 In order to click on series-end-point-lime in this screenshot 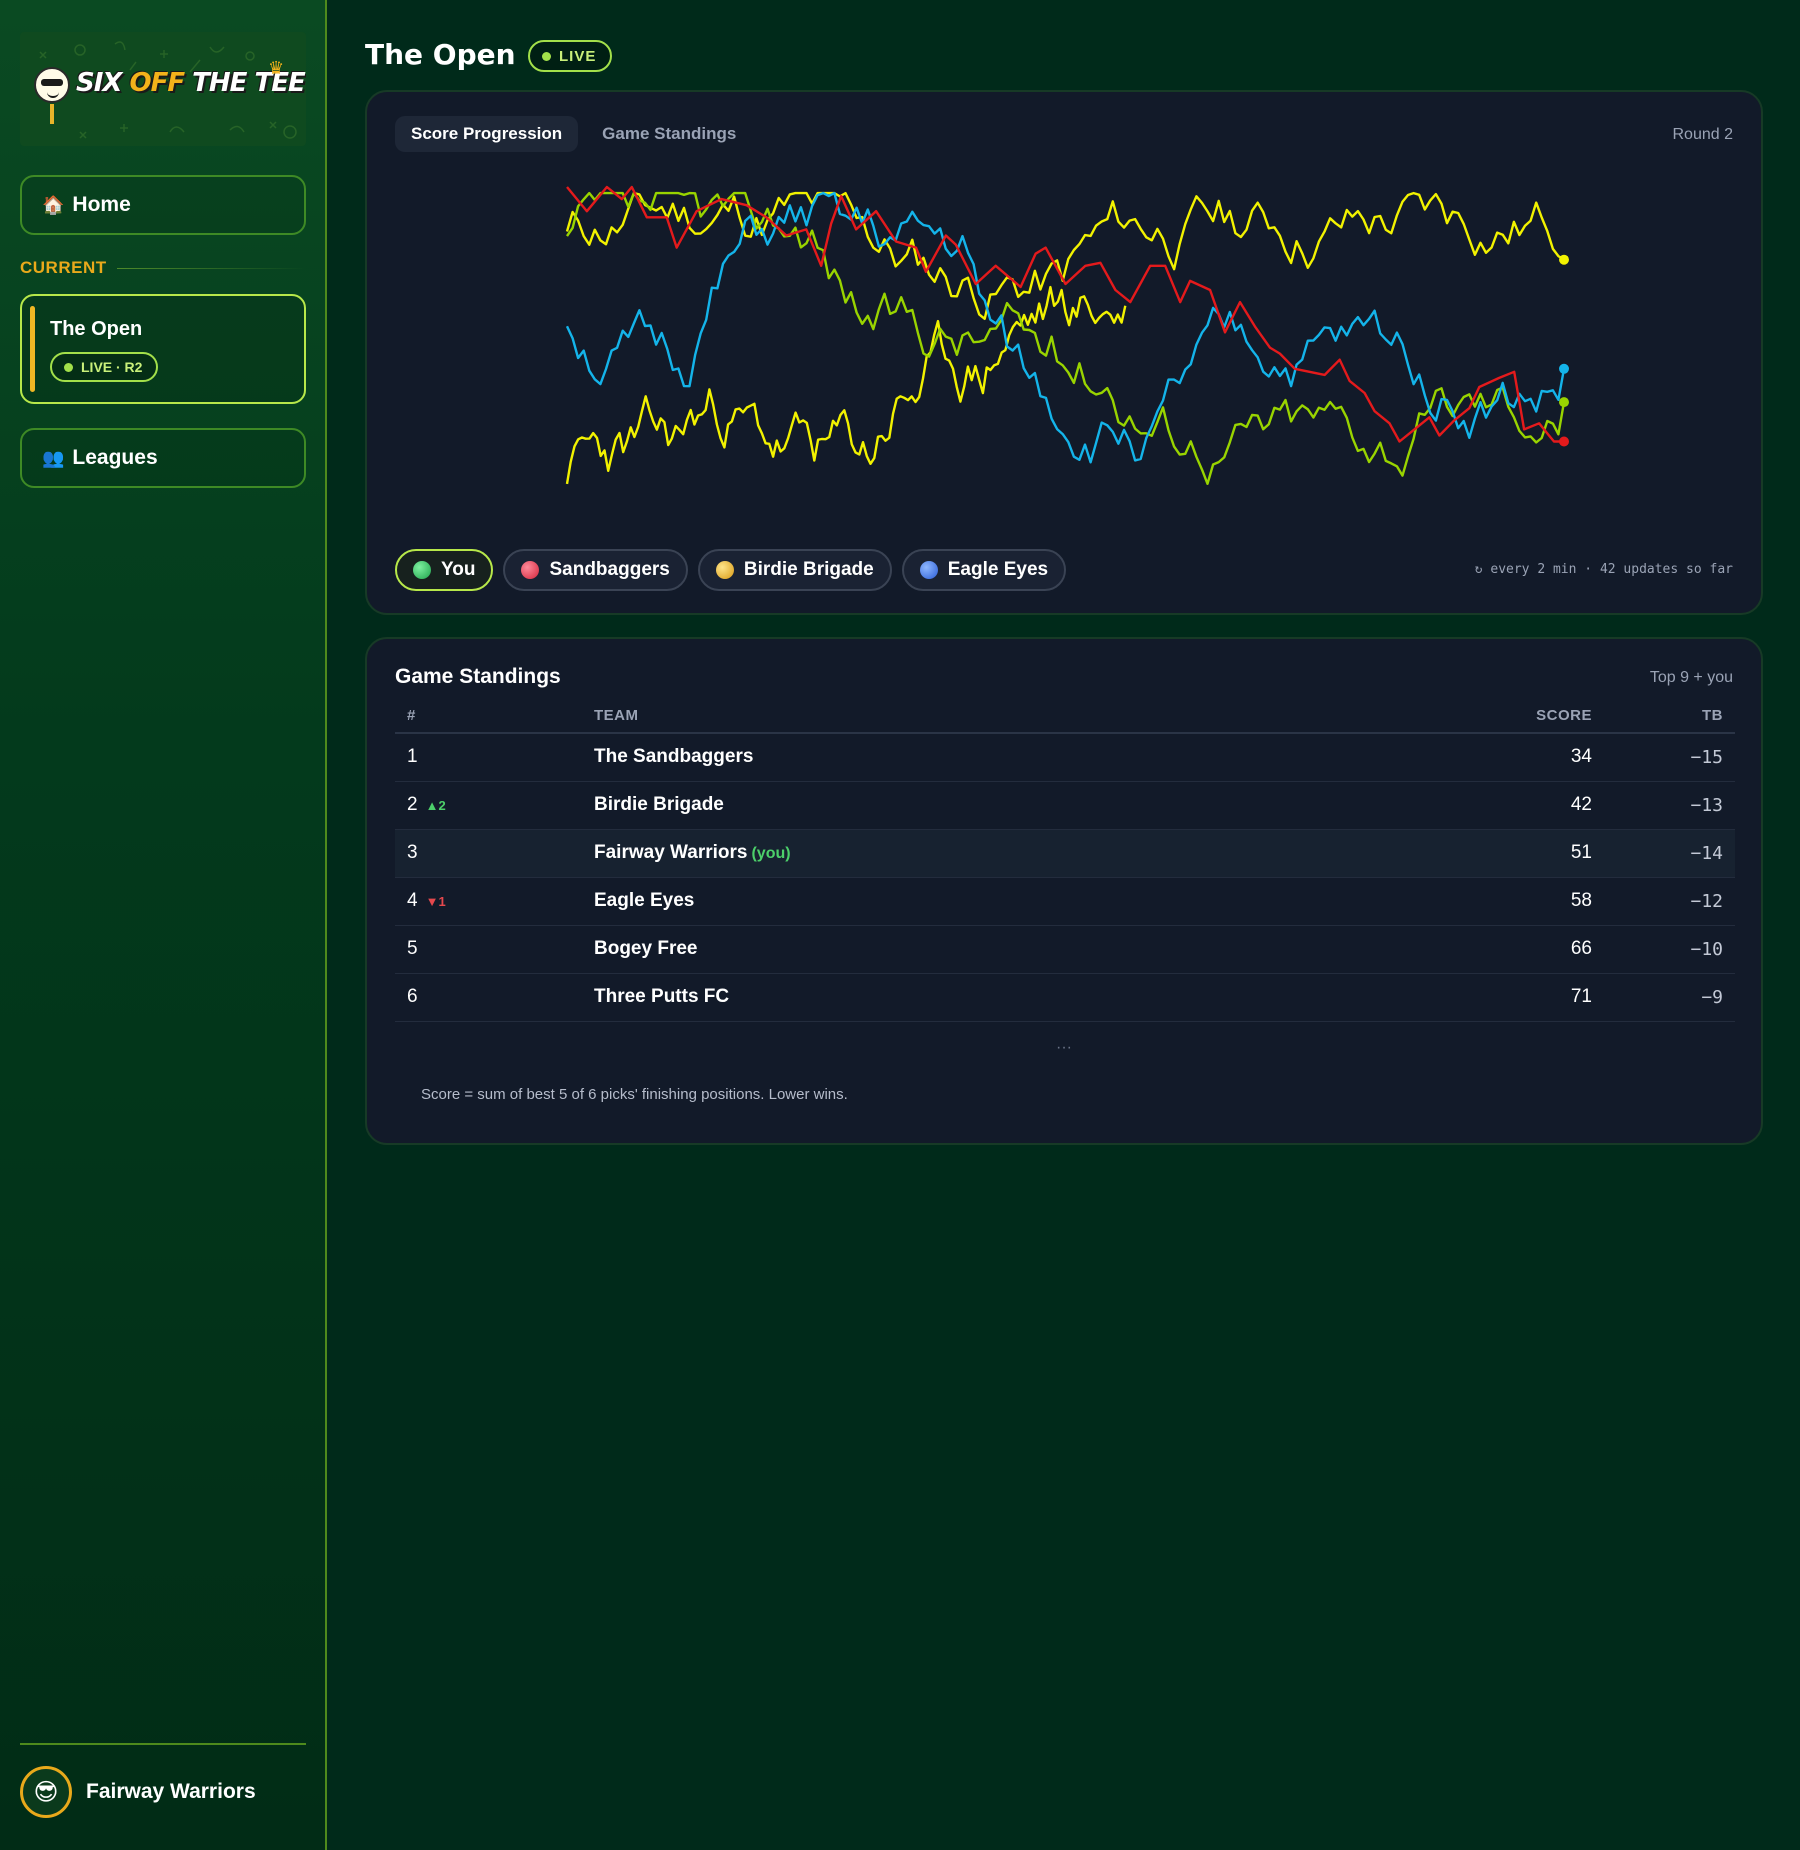, I will do `click(1564, 402)`.